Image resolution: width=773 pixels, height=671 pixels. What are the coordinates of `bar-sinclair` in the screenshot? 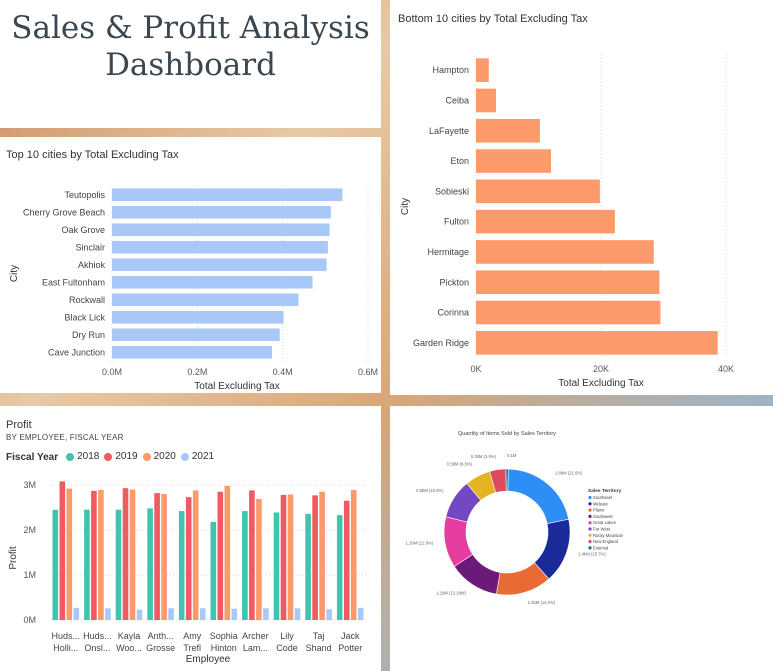 It's located at (220, 247).